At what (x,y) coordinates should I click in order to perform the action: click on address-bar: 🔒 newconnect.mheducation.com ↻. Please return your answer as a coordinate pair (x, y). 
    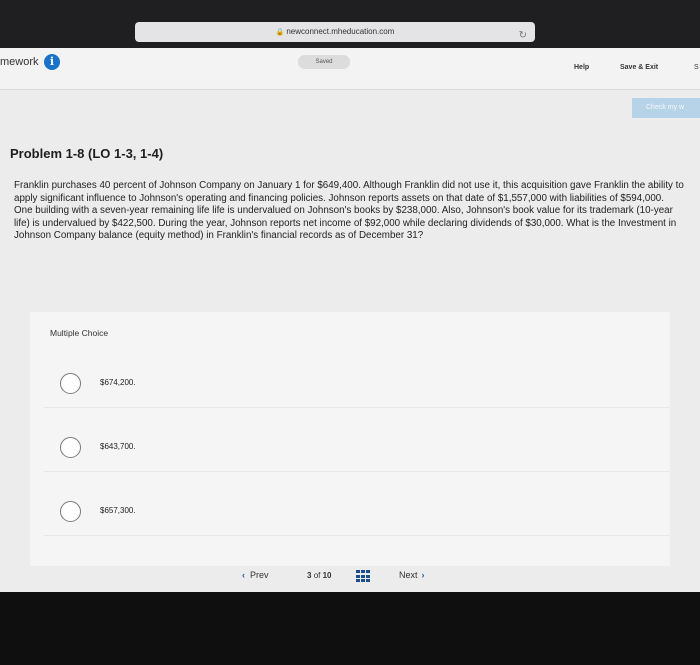
    Looking at the image, I should click on (335, 32).